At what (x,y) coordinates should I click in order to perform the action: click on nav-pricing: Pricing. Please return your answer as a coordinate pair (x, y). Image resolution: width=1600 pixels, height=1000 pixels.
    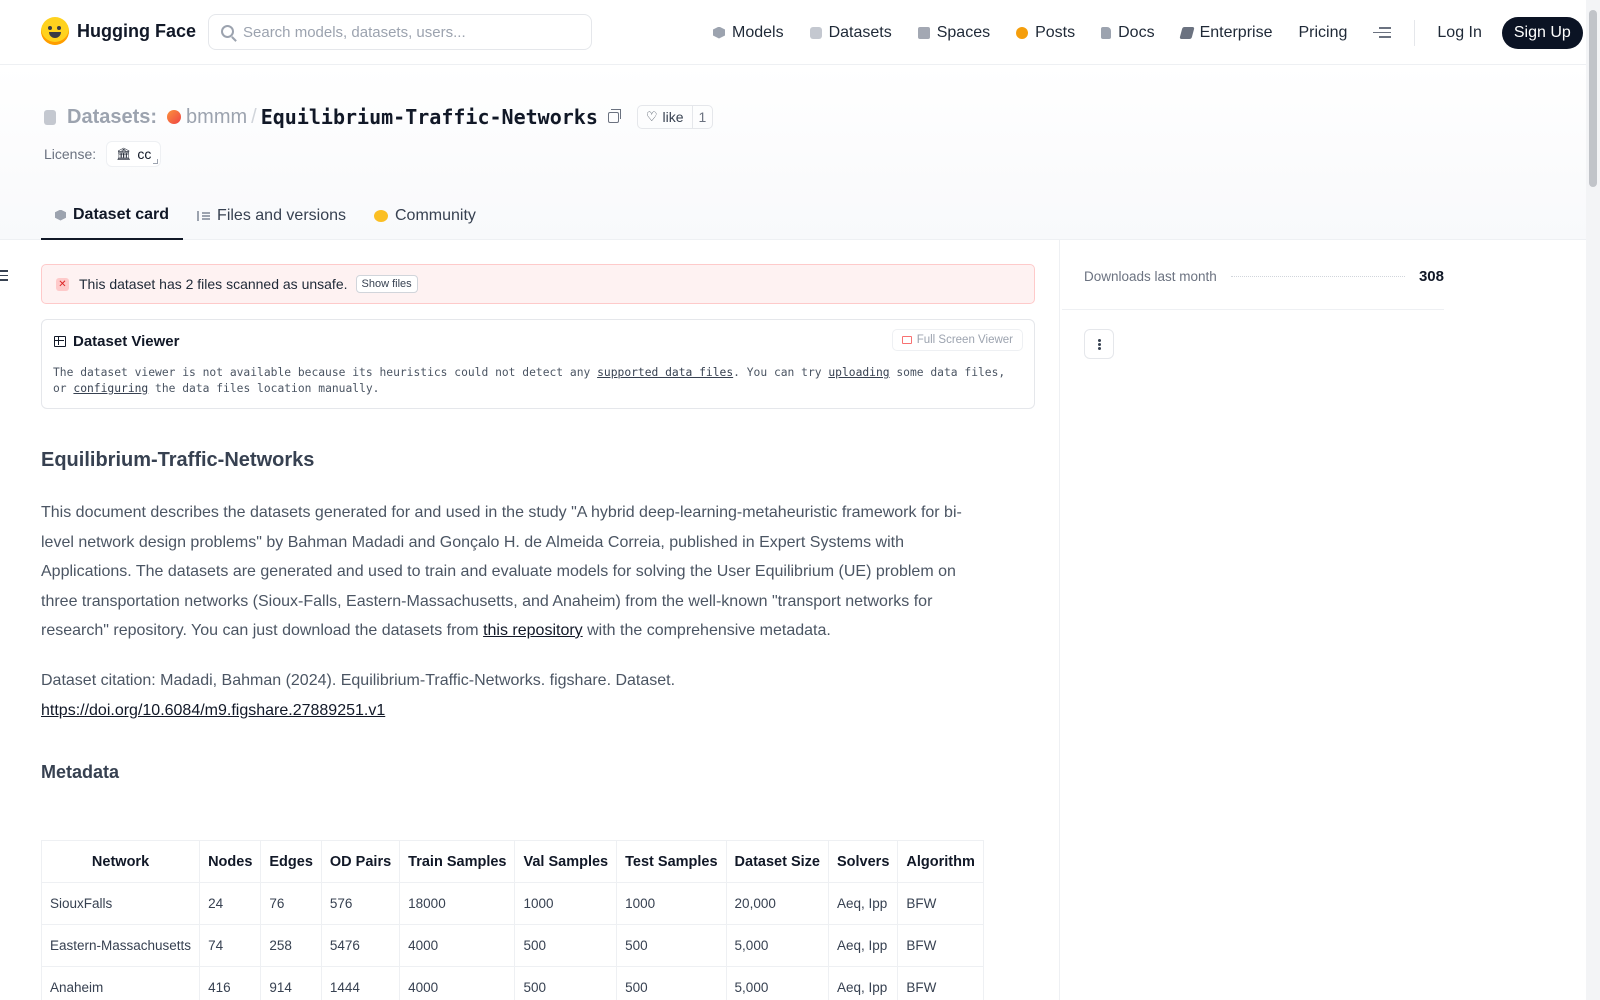
    Looking at the image, I should click on (1322, 32).